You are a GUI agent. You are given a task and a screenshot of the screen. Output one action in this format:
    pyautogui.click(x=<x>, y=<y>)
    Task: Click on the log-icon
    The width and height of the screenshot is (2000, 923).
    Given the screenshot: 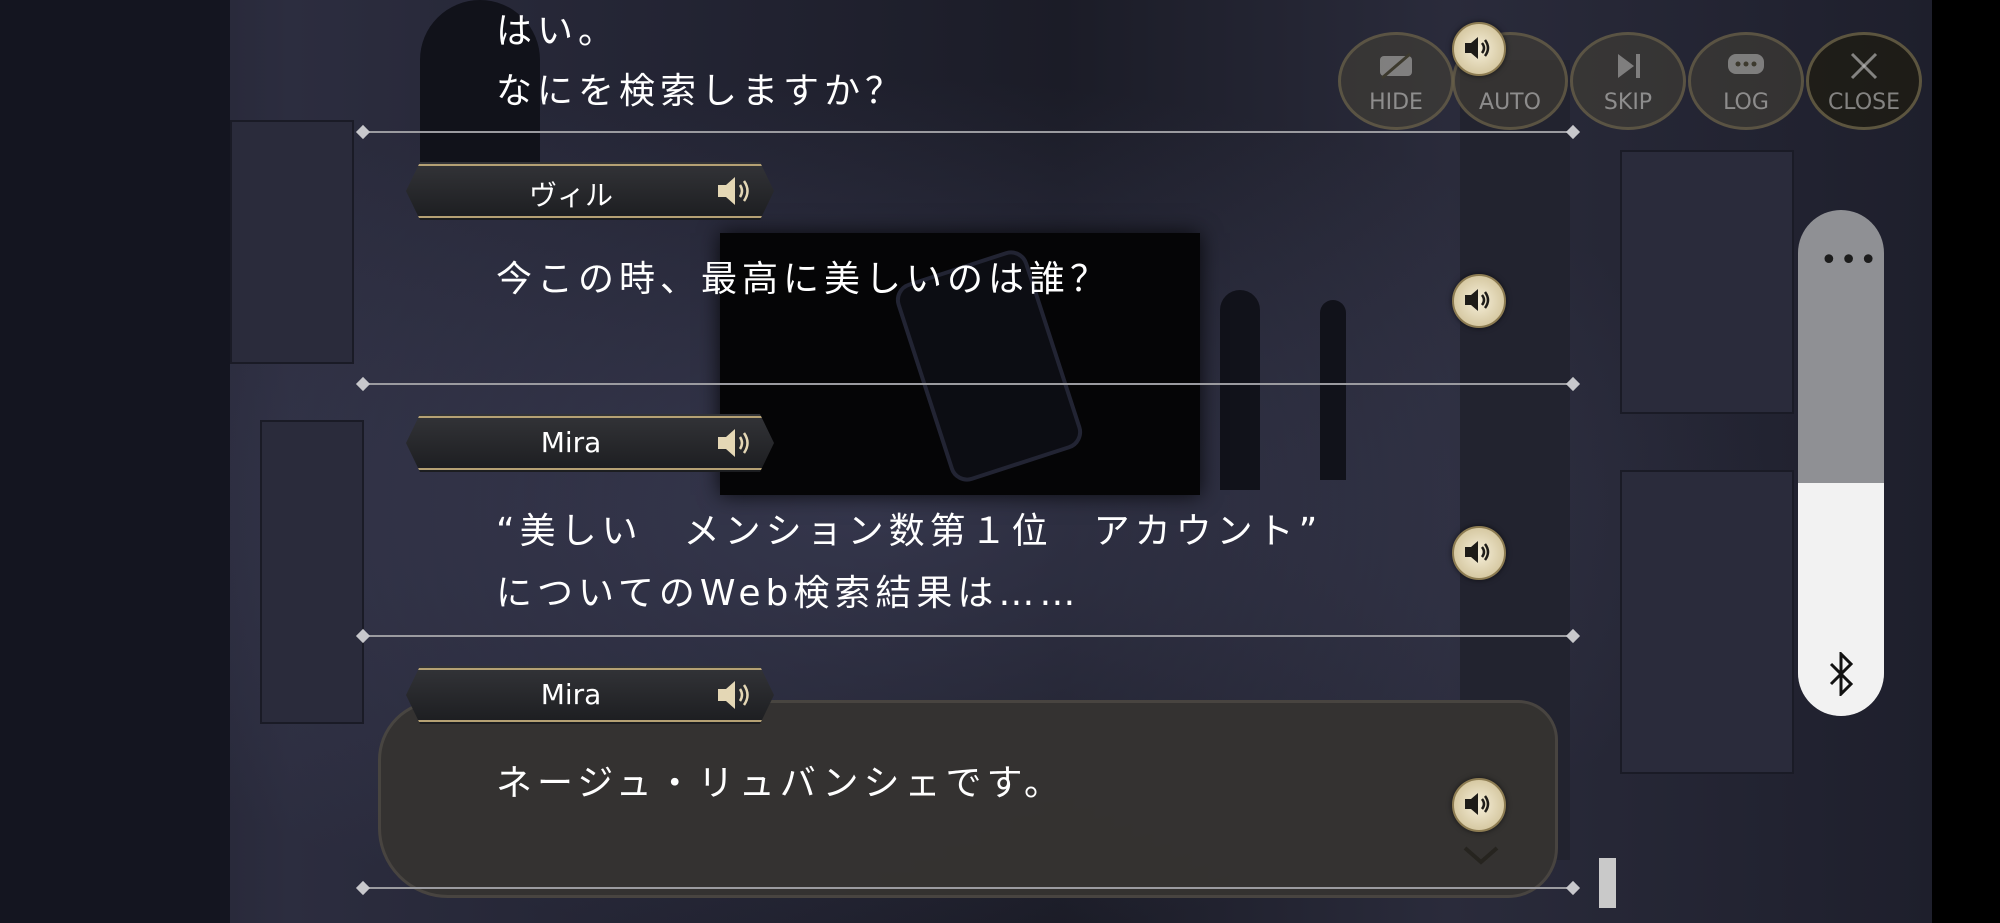 What is the action you would take?
    pyautogui.click(x=1746, y=64)
    